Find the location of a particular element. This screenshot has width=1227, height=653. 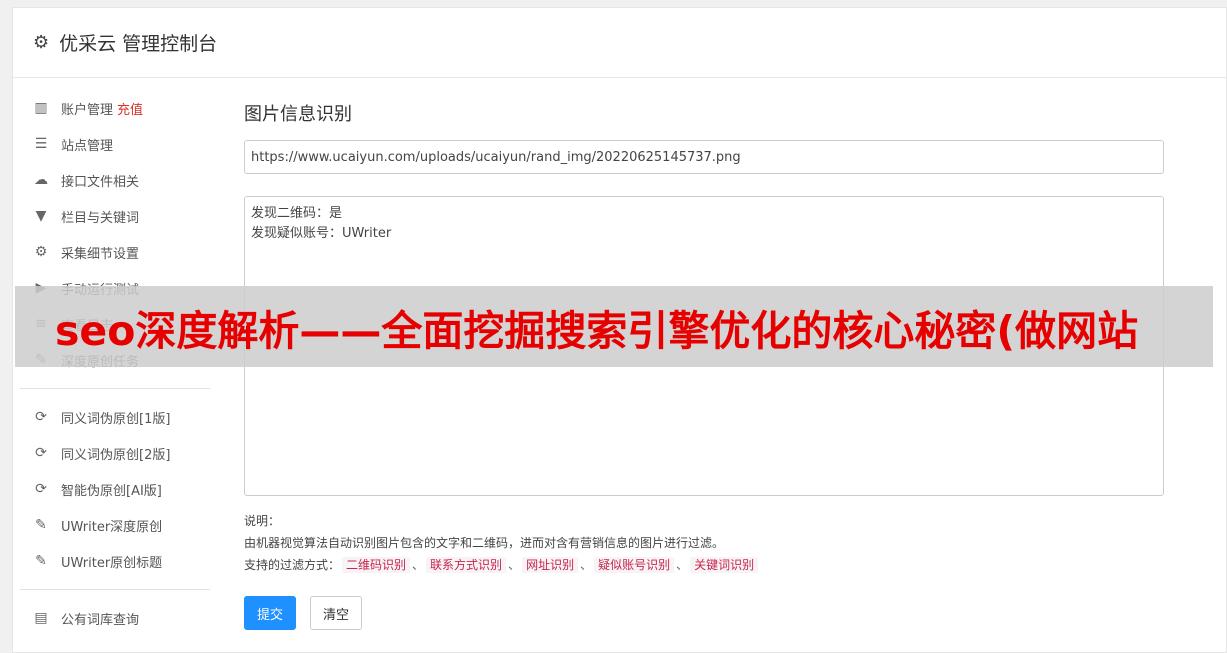

filter-tag: 疑似账号识别 is located at coordinates (634, 565).